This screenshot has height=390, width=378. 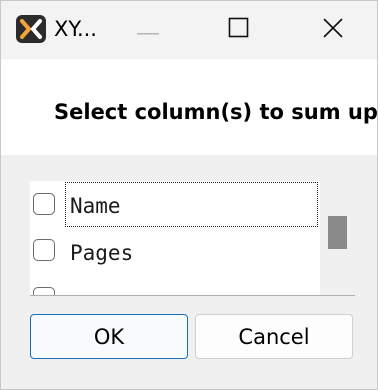 What do you see at coordinates (216, 112) in the screenshot?
I see `prompt-label: Select column(s) to sum up` at bounding box center [216, 112].